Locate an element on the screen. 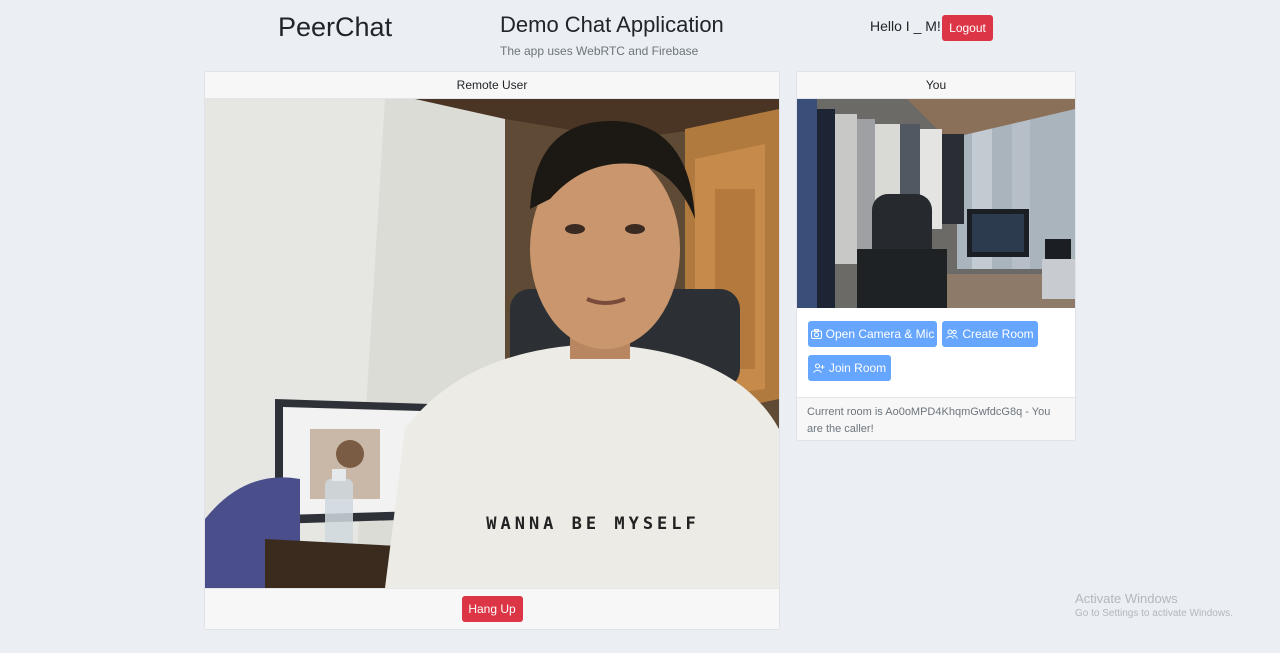 Image resolution: width=1280 pixels, height=653 pixels. local-controls: Open Camera & Mic Create Room Join Room is located at coordinates (936, 352).